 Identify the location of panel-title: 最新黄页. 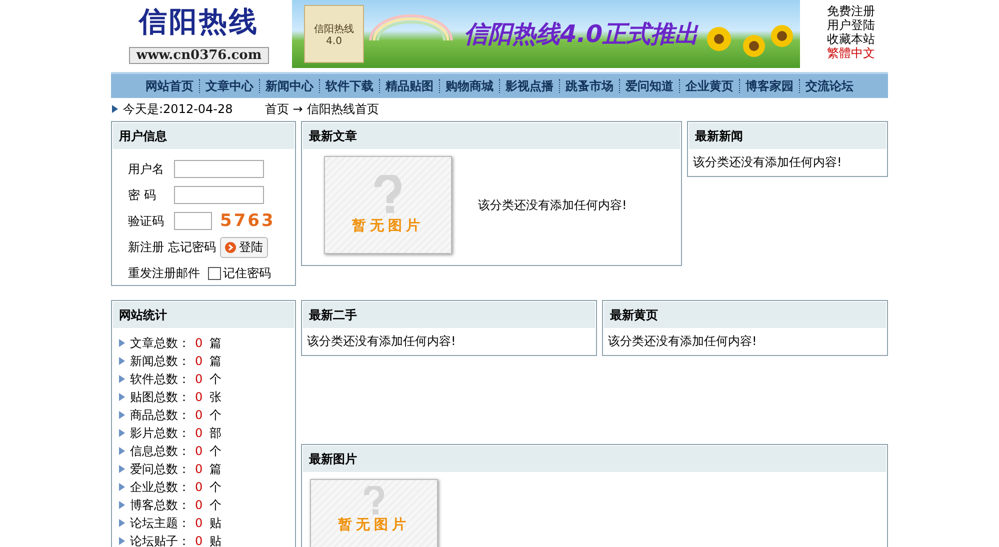
(745, 315).